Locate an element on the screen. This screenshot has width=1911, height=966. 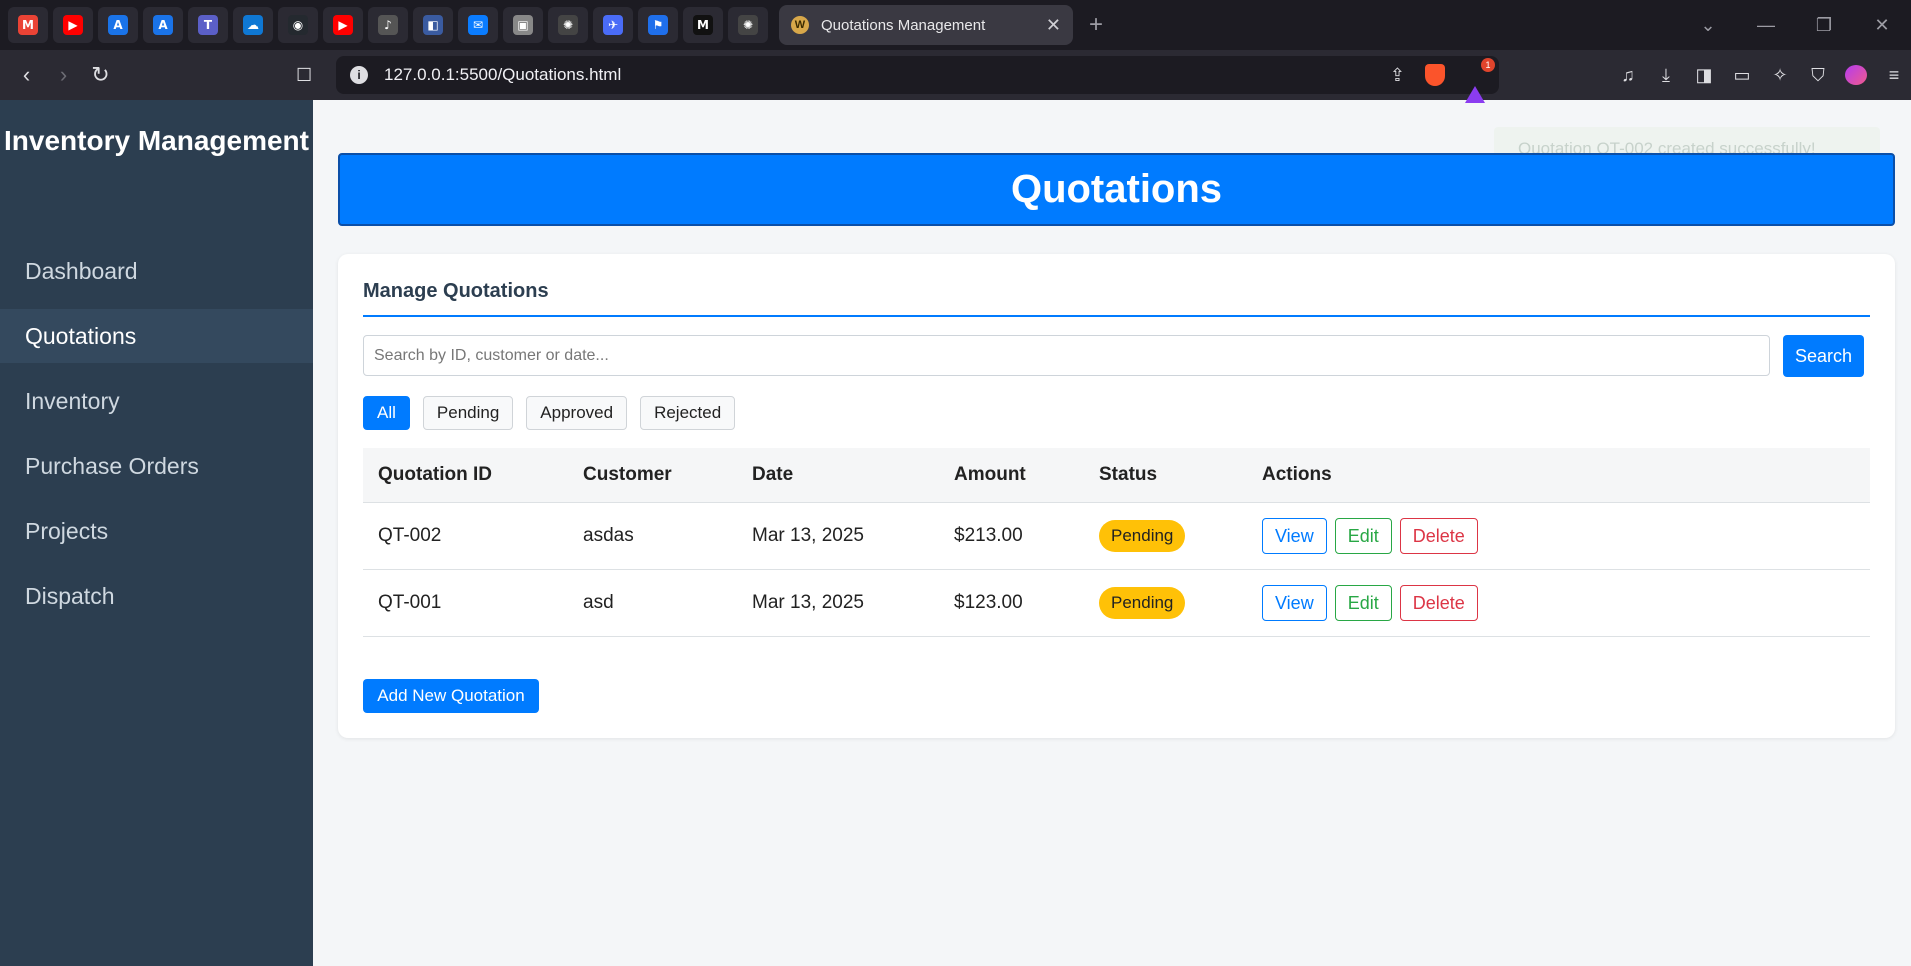
filter-pending: Pending is located at coordinates (468, 413).